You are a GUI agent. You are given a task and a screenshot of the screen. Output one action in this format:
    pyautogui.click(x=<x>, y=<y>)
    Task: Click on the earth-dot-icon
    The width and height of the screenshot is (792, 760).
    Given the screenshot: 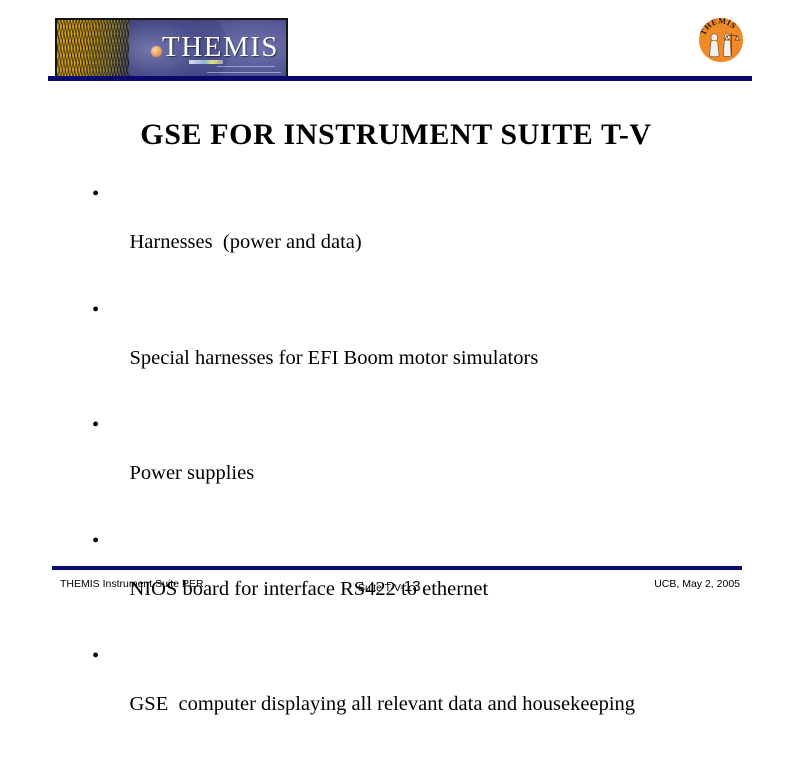 What is the action you would take?
    pyautogui.click(x=156, y=51)
    